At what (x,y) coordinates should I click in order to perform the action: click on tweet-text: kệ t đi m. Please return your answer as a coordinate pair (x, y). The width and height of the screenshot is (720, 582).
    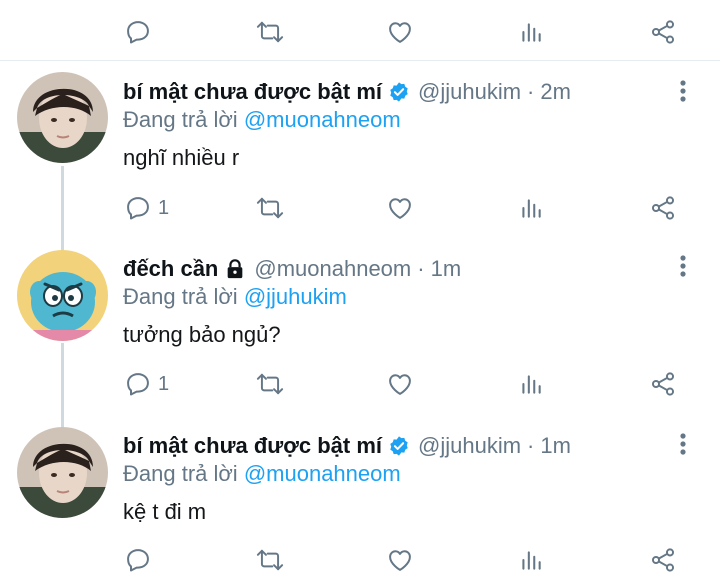
    Looking at the image, I should click on (165, 511).